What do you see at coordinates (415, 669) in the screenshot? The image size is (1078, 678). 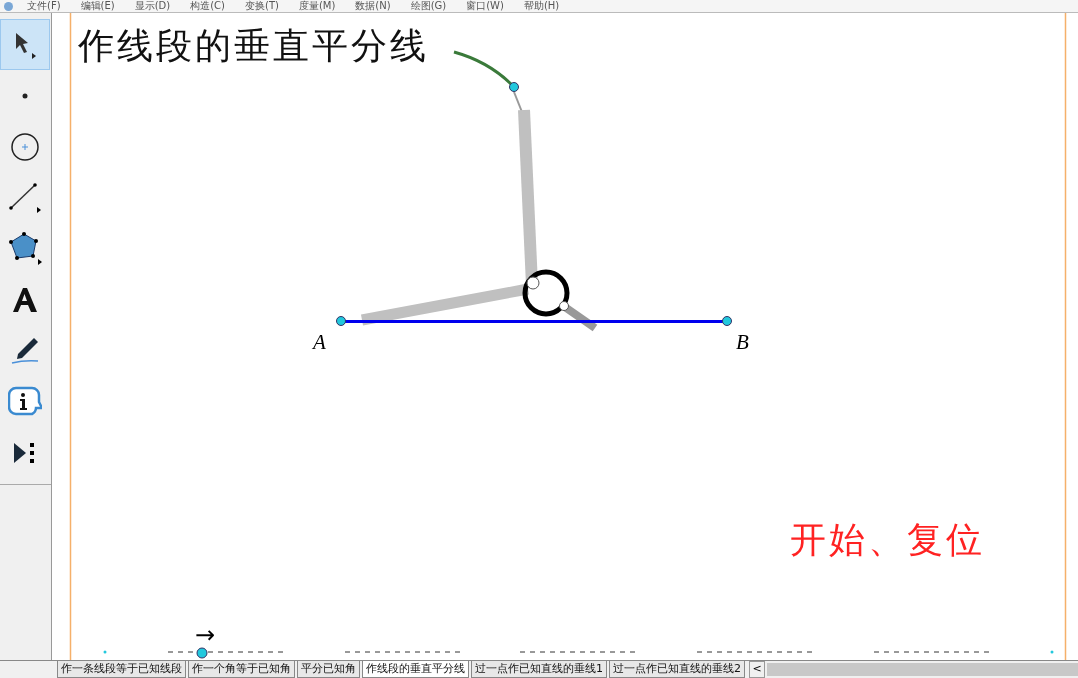 I see `page-tab: 作线段的垂直平分线` at bounding box center [415, 669].